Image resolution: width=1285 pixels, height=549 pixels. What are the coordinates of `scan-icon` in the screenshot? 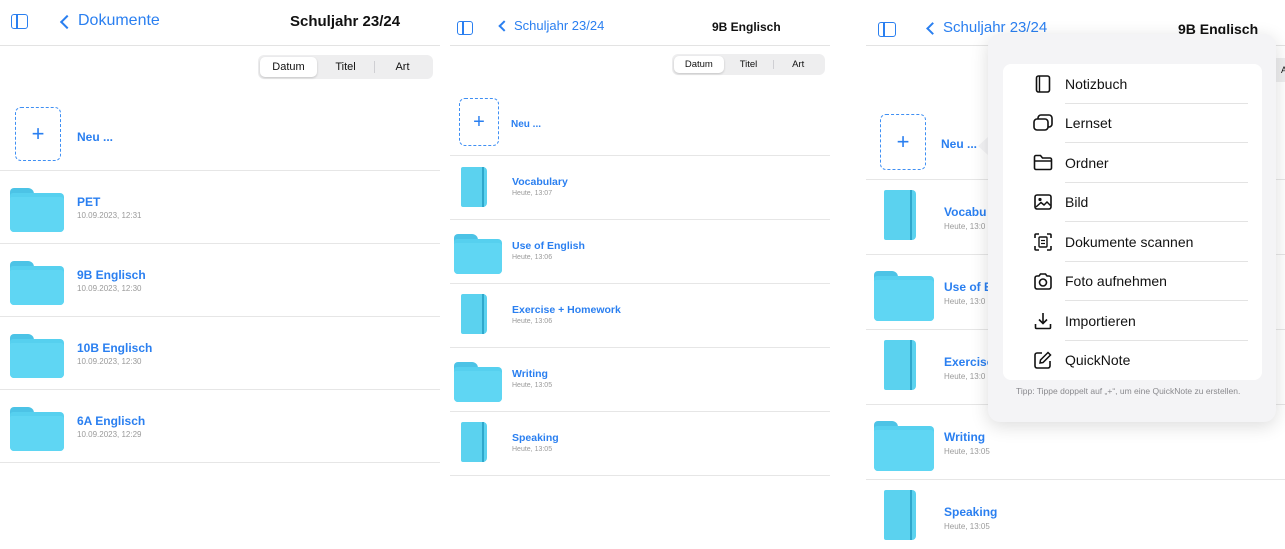 It's located at (1043, 242).